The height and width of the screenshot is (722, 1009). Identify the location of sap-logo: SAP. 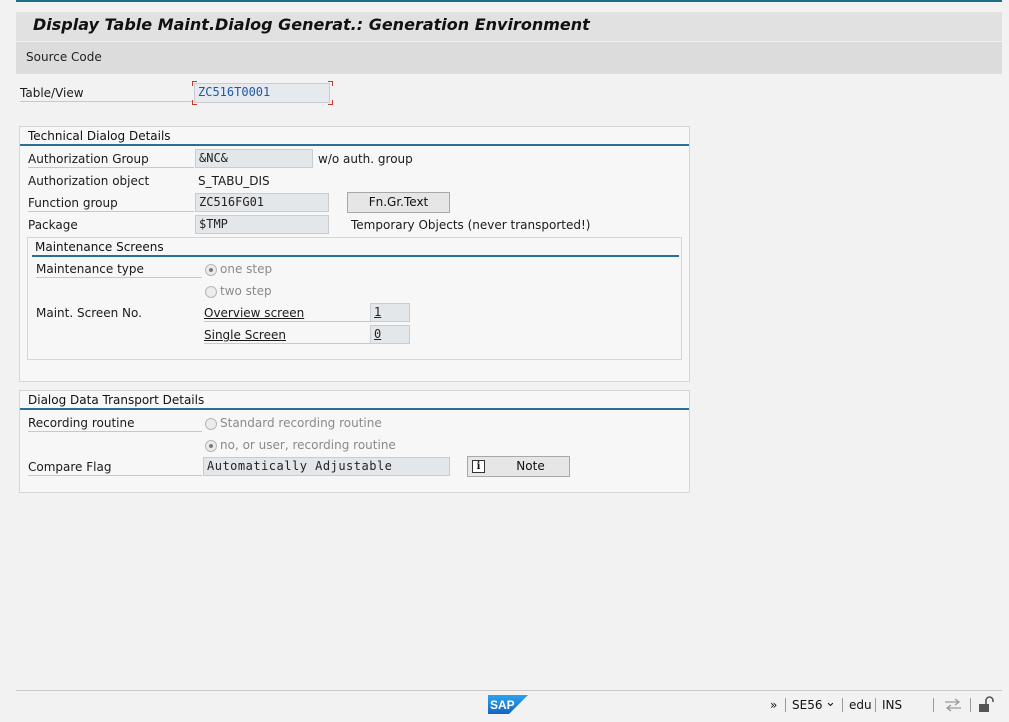
(508, 704).